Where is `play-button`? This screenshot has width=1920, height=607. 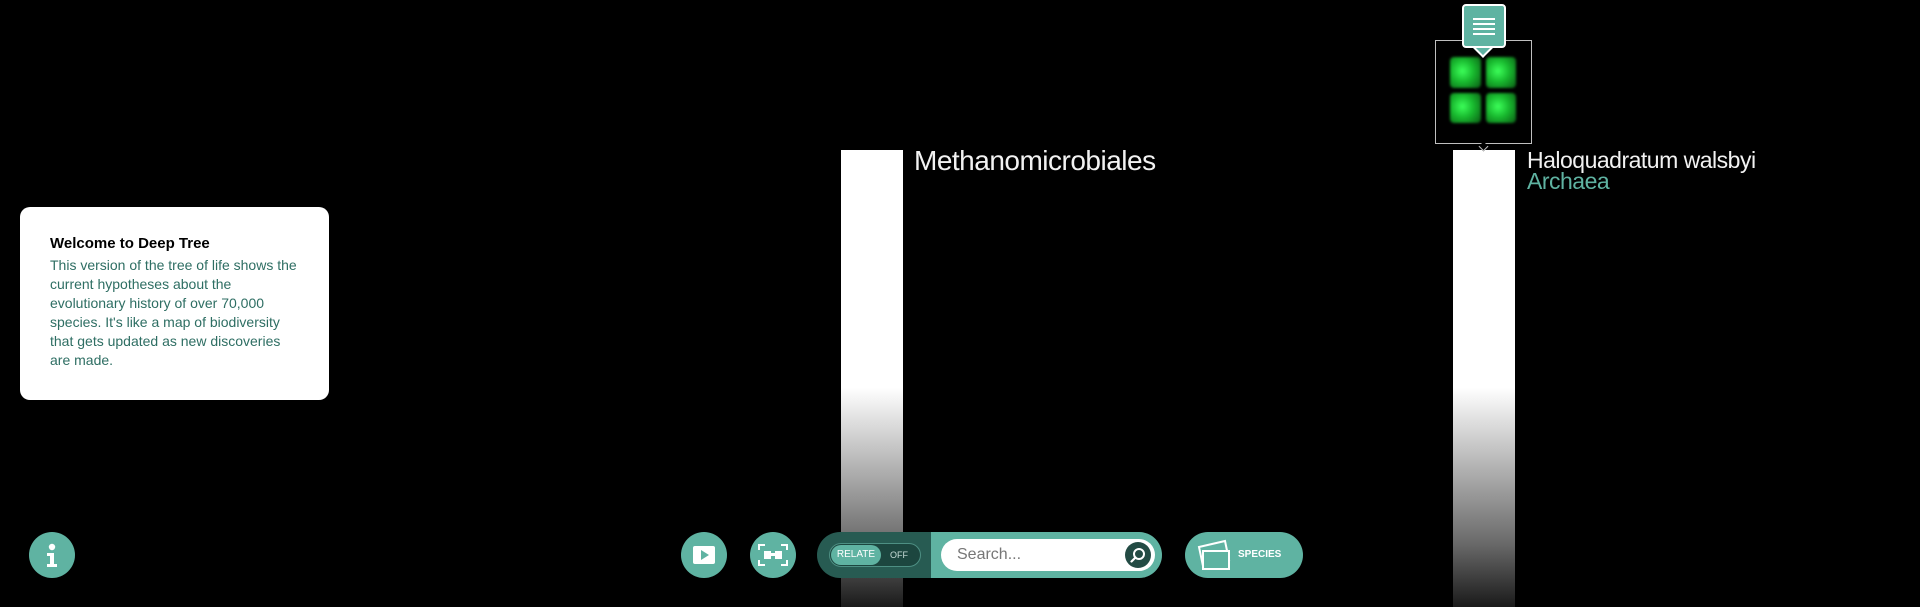
play-button is located at coordinates (704, 555).